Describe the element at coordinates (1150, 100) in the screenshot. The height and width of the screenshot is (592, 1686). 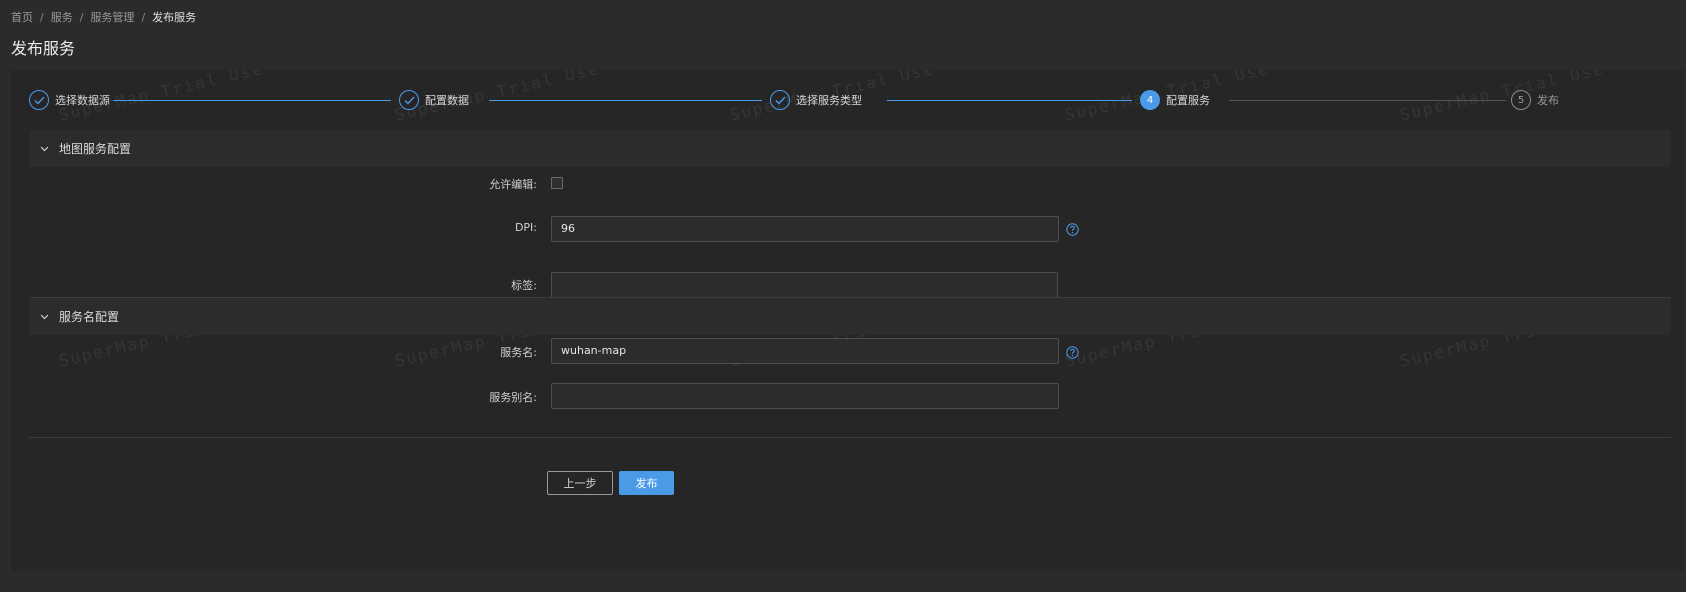
I see `step-number-icon: 4` at that location.